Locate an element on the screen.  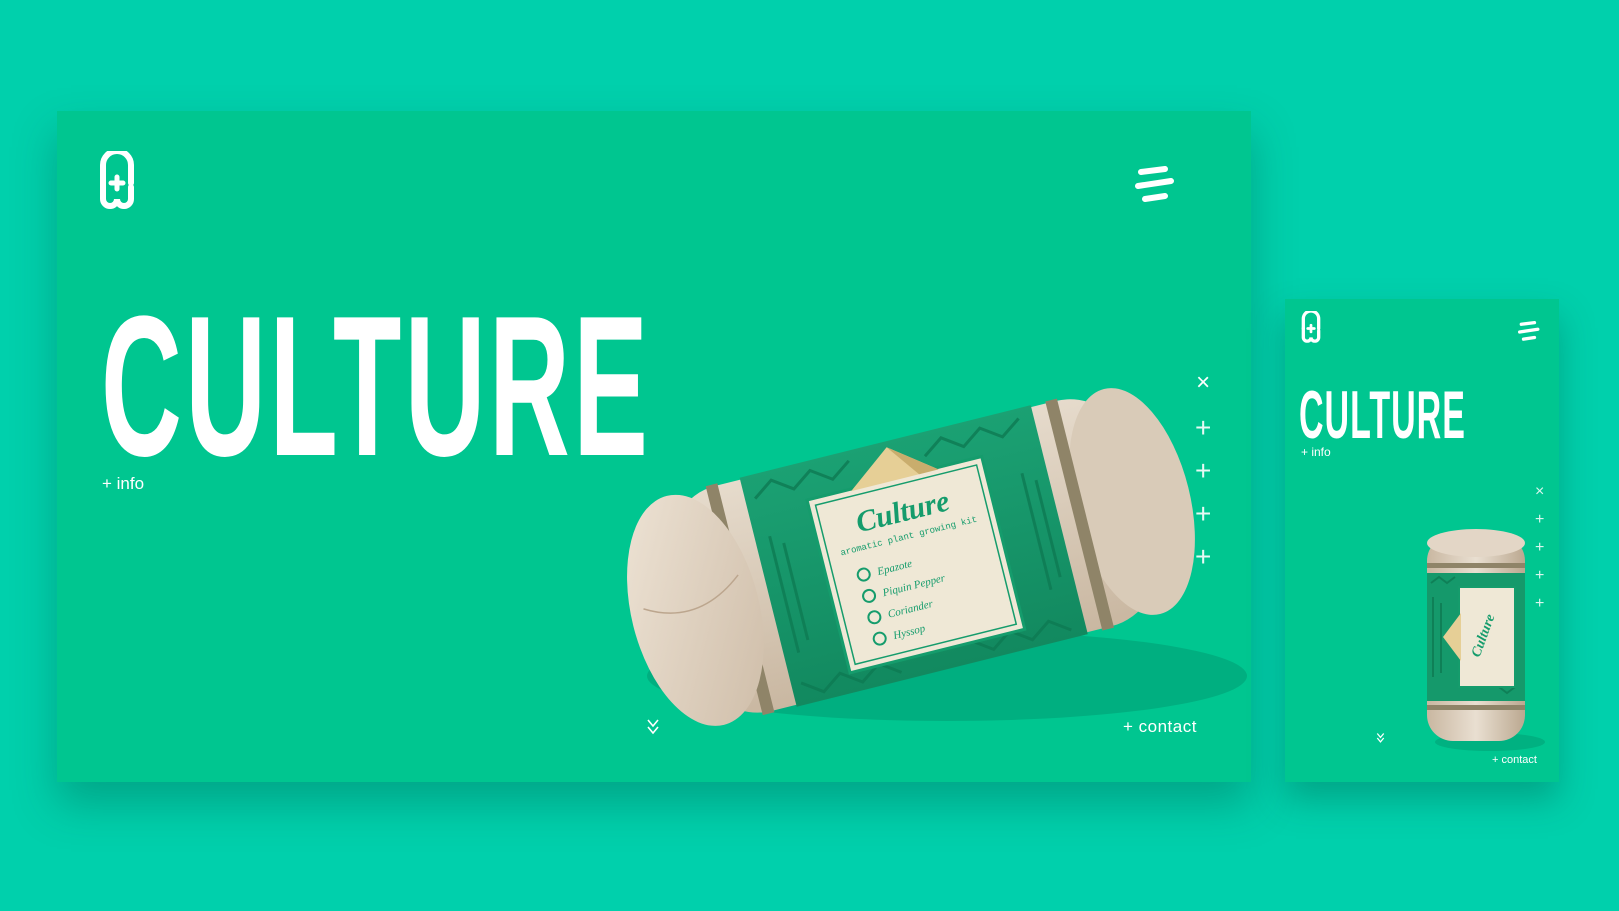
product-image: Culture is located at coordinates (1486, 640).